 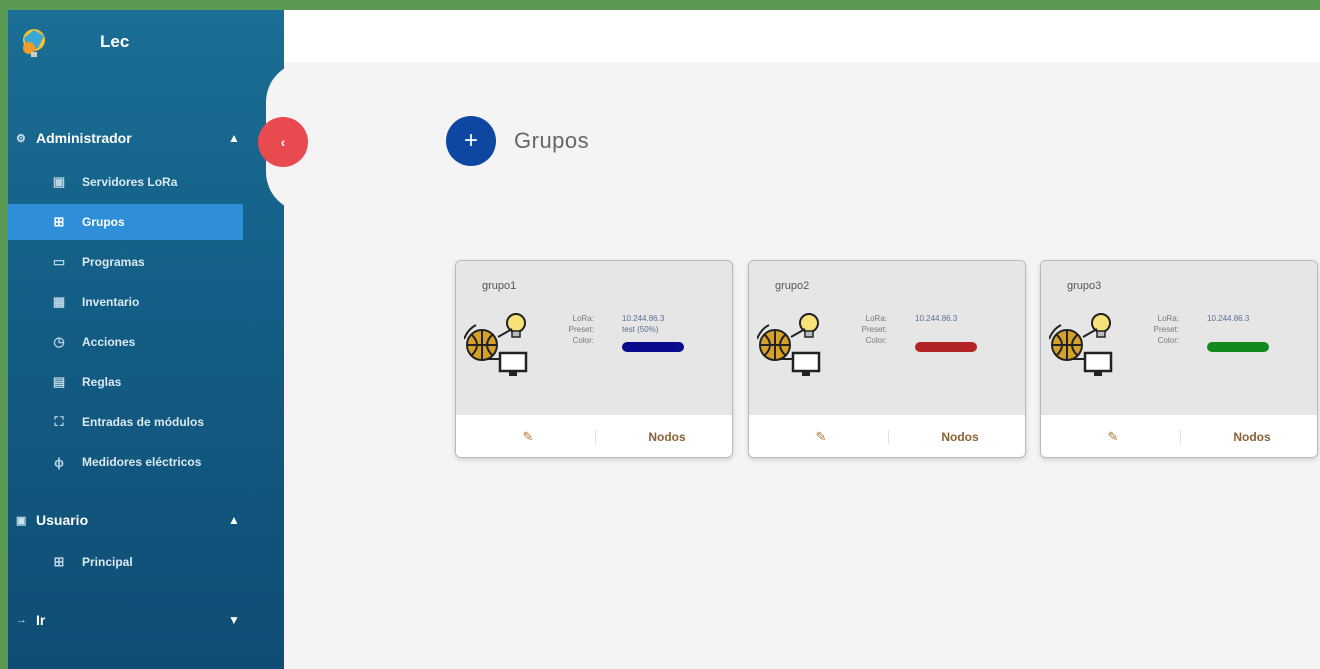 I want to click on sidebar-item-label: Programas, so click(x=113, y=262).